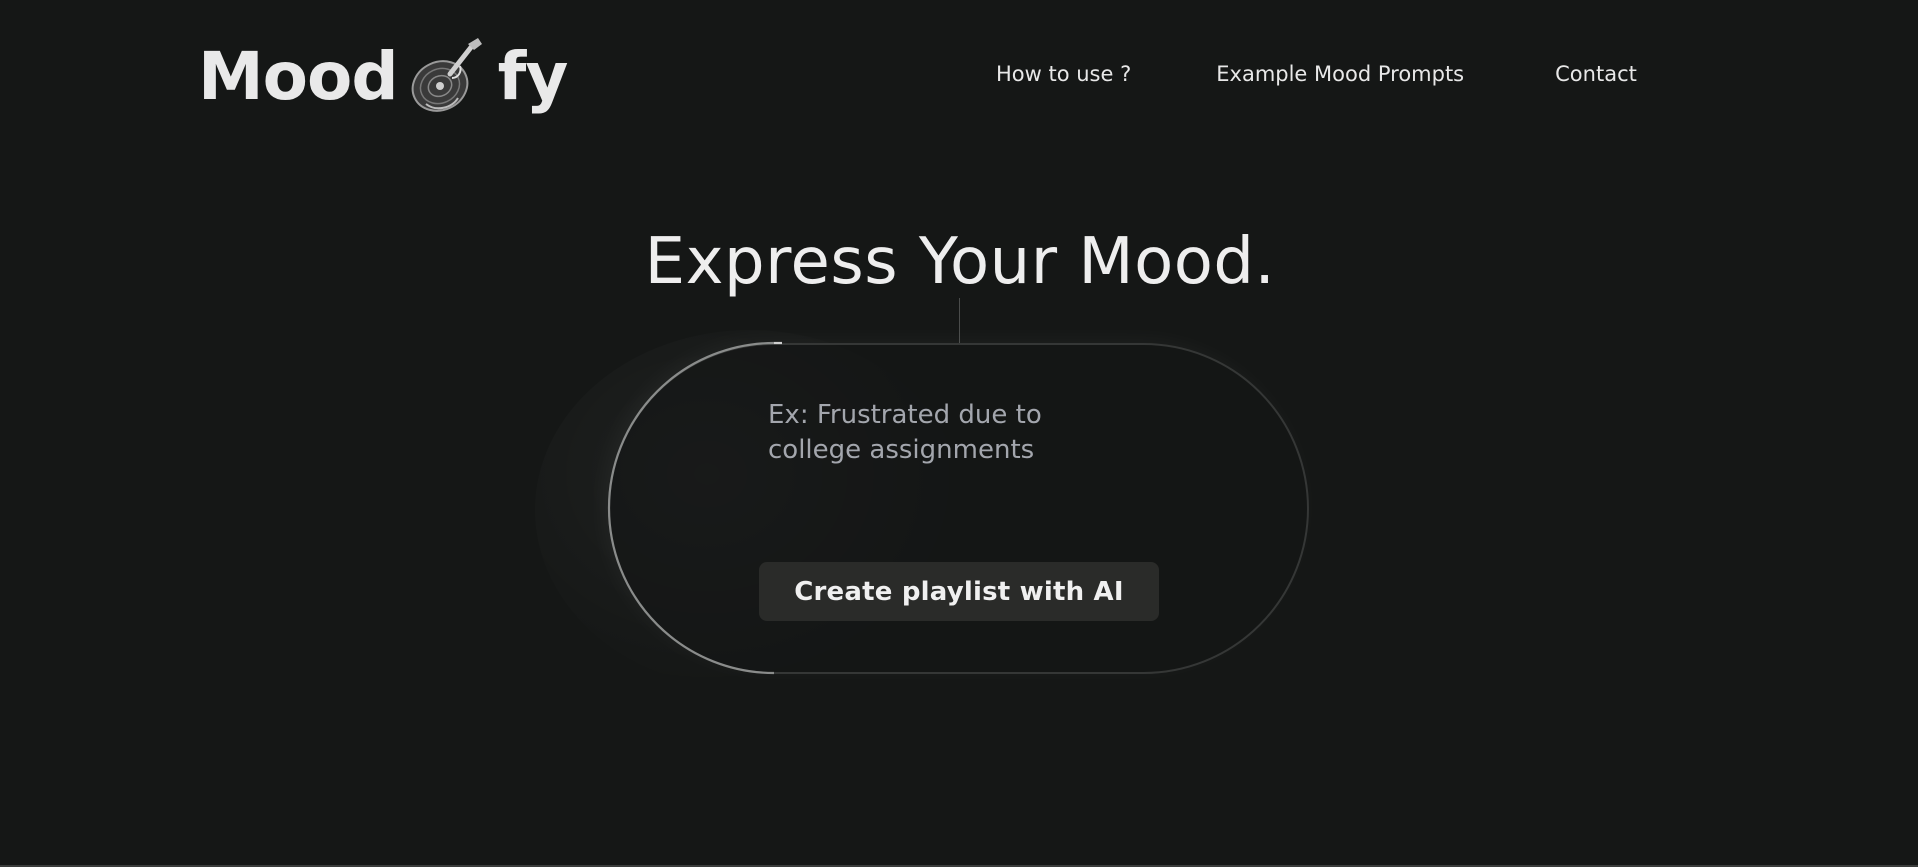 The width and height of the screenshot is (1918, 867). I want to click on nav-link-how-to-use: How to use ?, so click(1063, 74).